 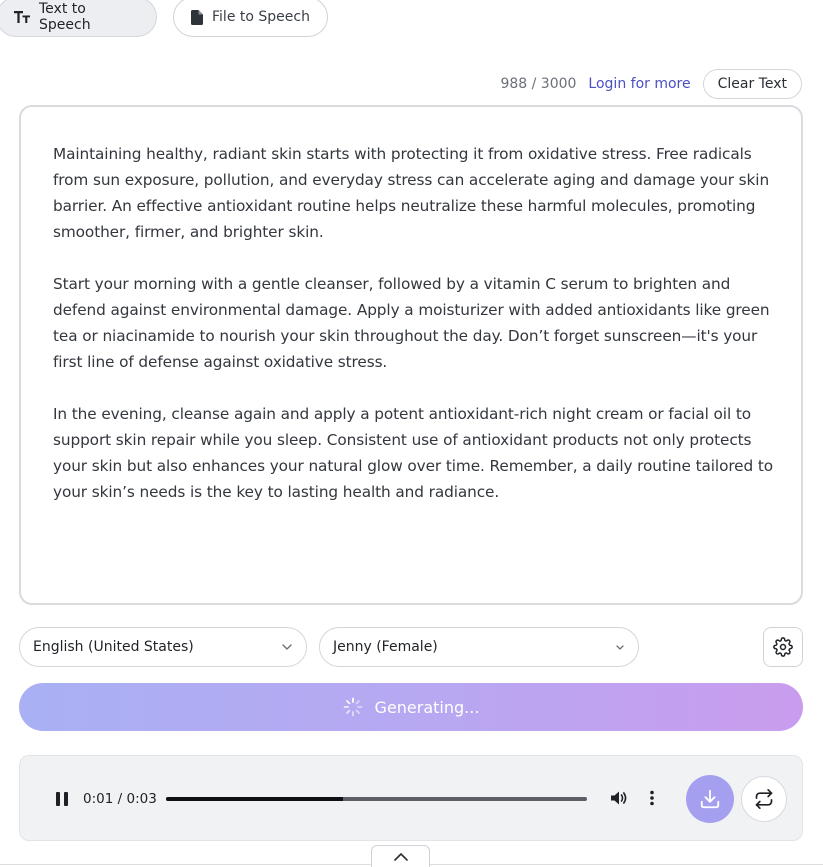 I want to click on regenerate-button, so click(x=764, y=799).